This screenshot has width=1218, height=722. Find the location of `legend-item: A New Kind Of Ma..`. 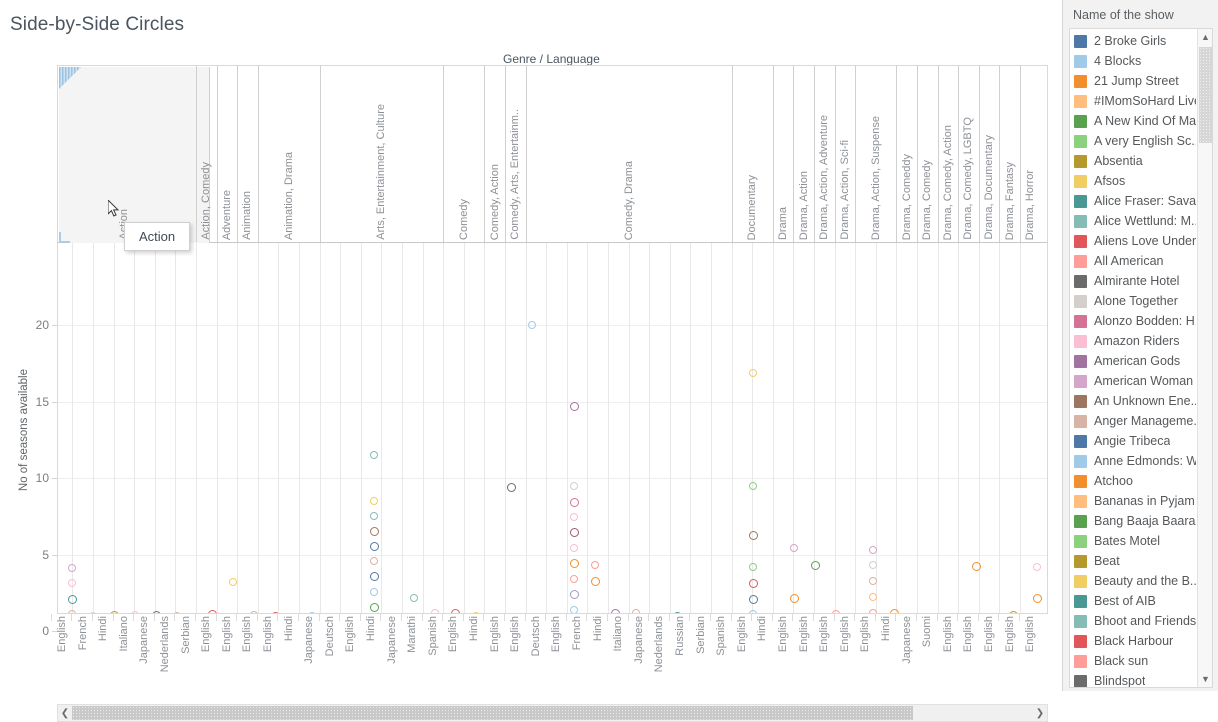

legend-item: A New Kind Of Ma.. is located at coordinates (1133, 121).